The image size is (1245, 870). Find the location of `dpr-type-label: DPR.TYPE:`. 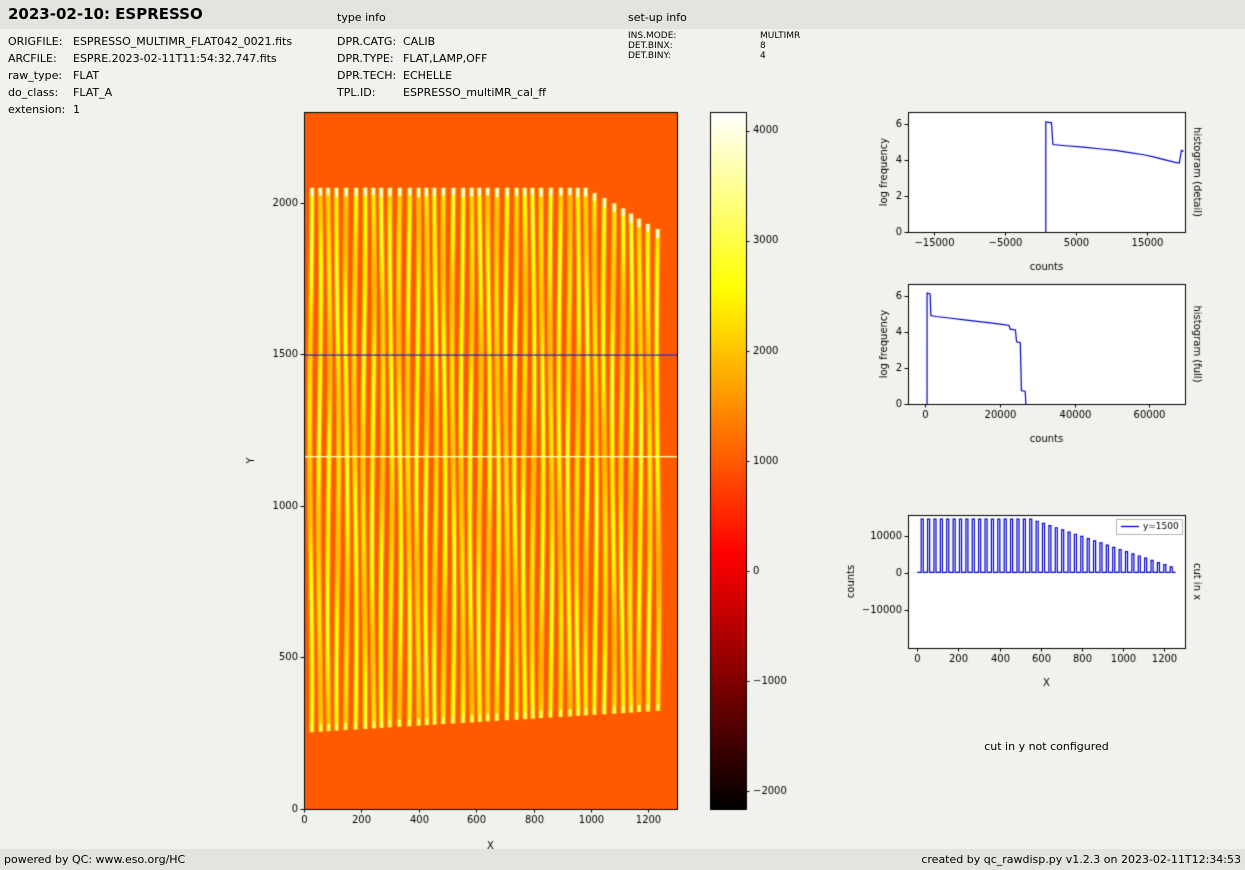

dpr-type-label: DPR.TYPE: is located at coordinates (365, 58).